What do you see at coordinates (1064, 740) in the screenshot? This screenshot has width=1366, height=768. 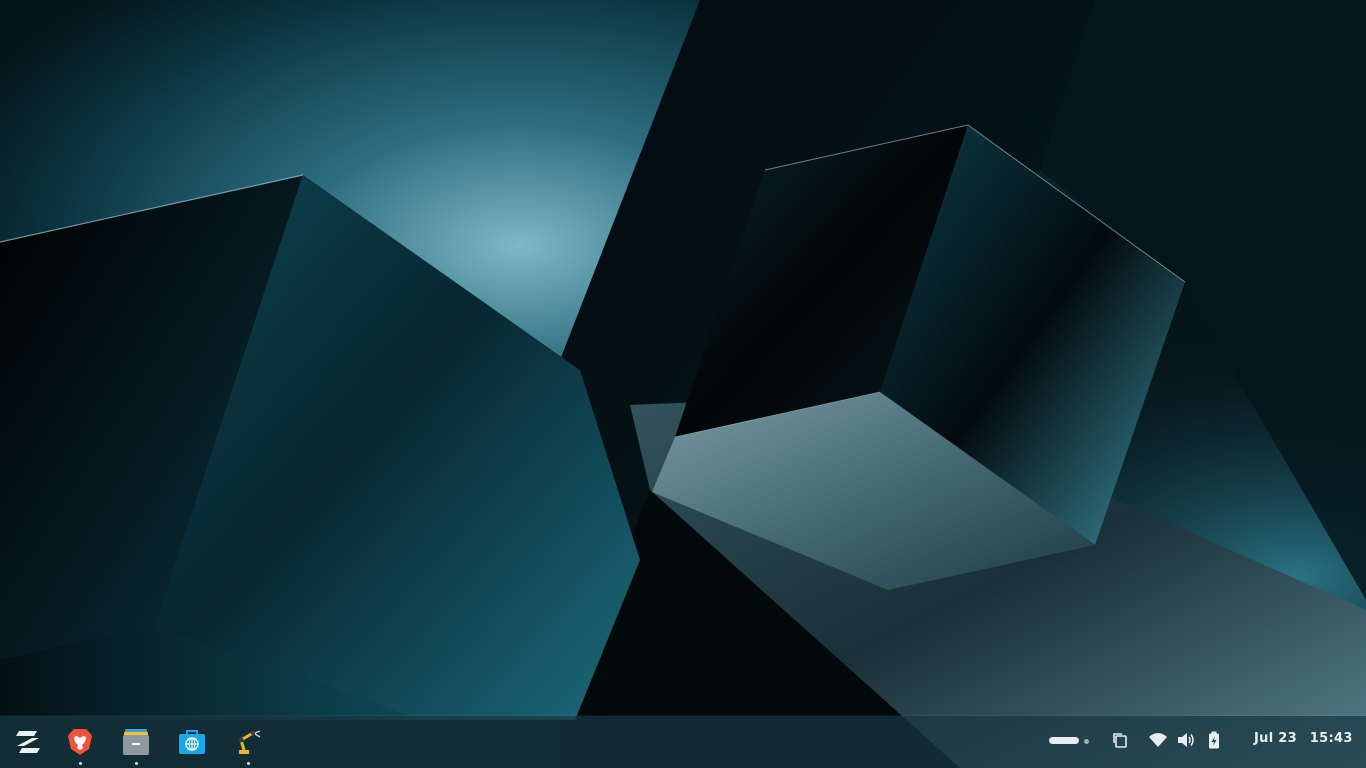 I see `active-workspace-pill` at bounding box center [1064, 740].